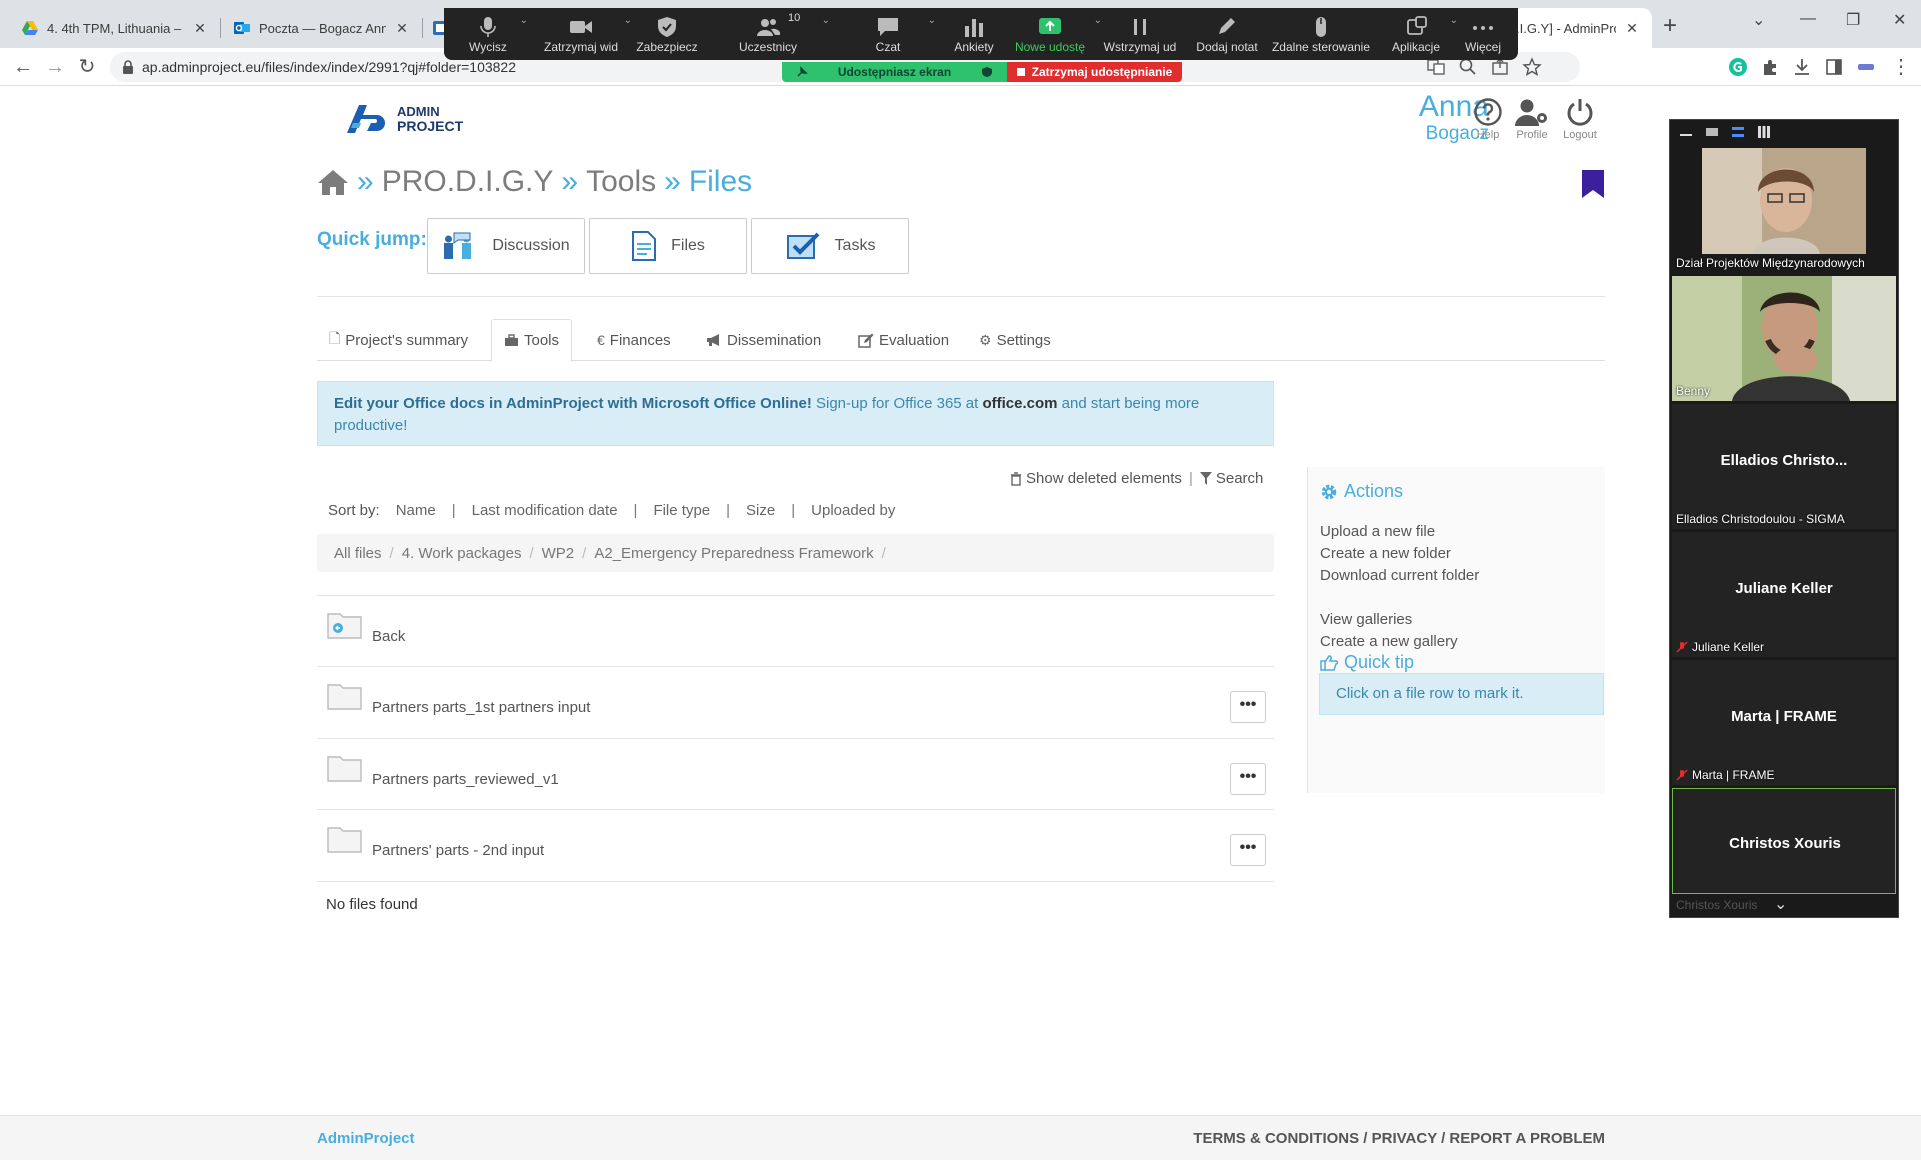  Describe the element at coordinates (974, 34) in the screenshot. I see `polls-button: Ankiety` at that location.